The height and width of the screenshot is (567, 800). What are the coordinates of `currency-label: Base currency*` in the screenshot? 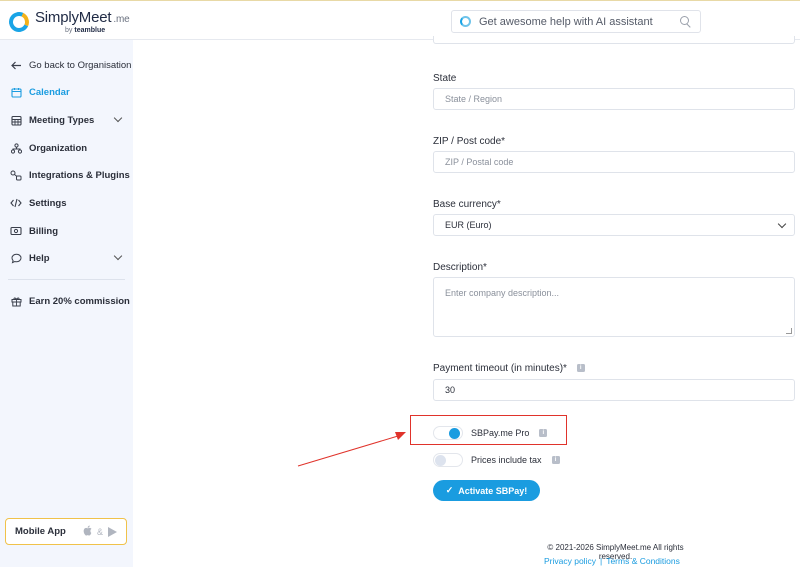 It's located at (467, 204).